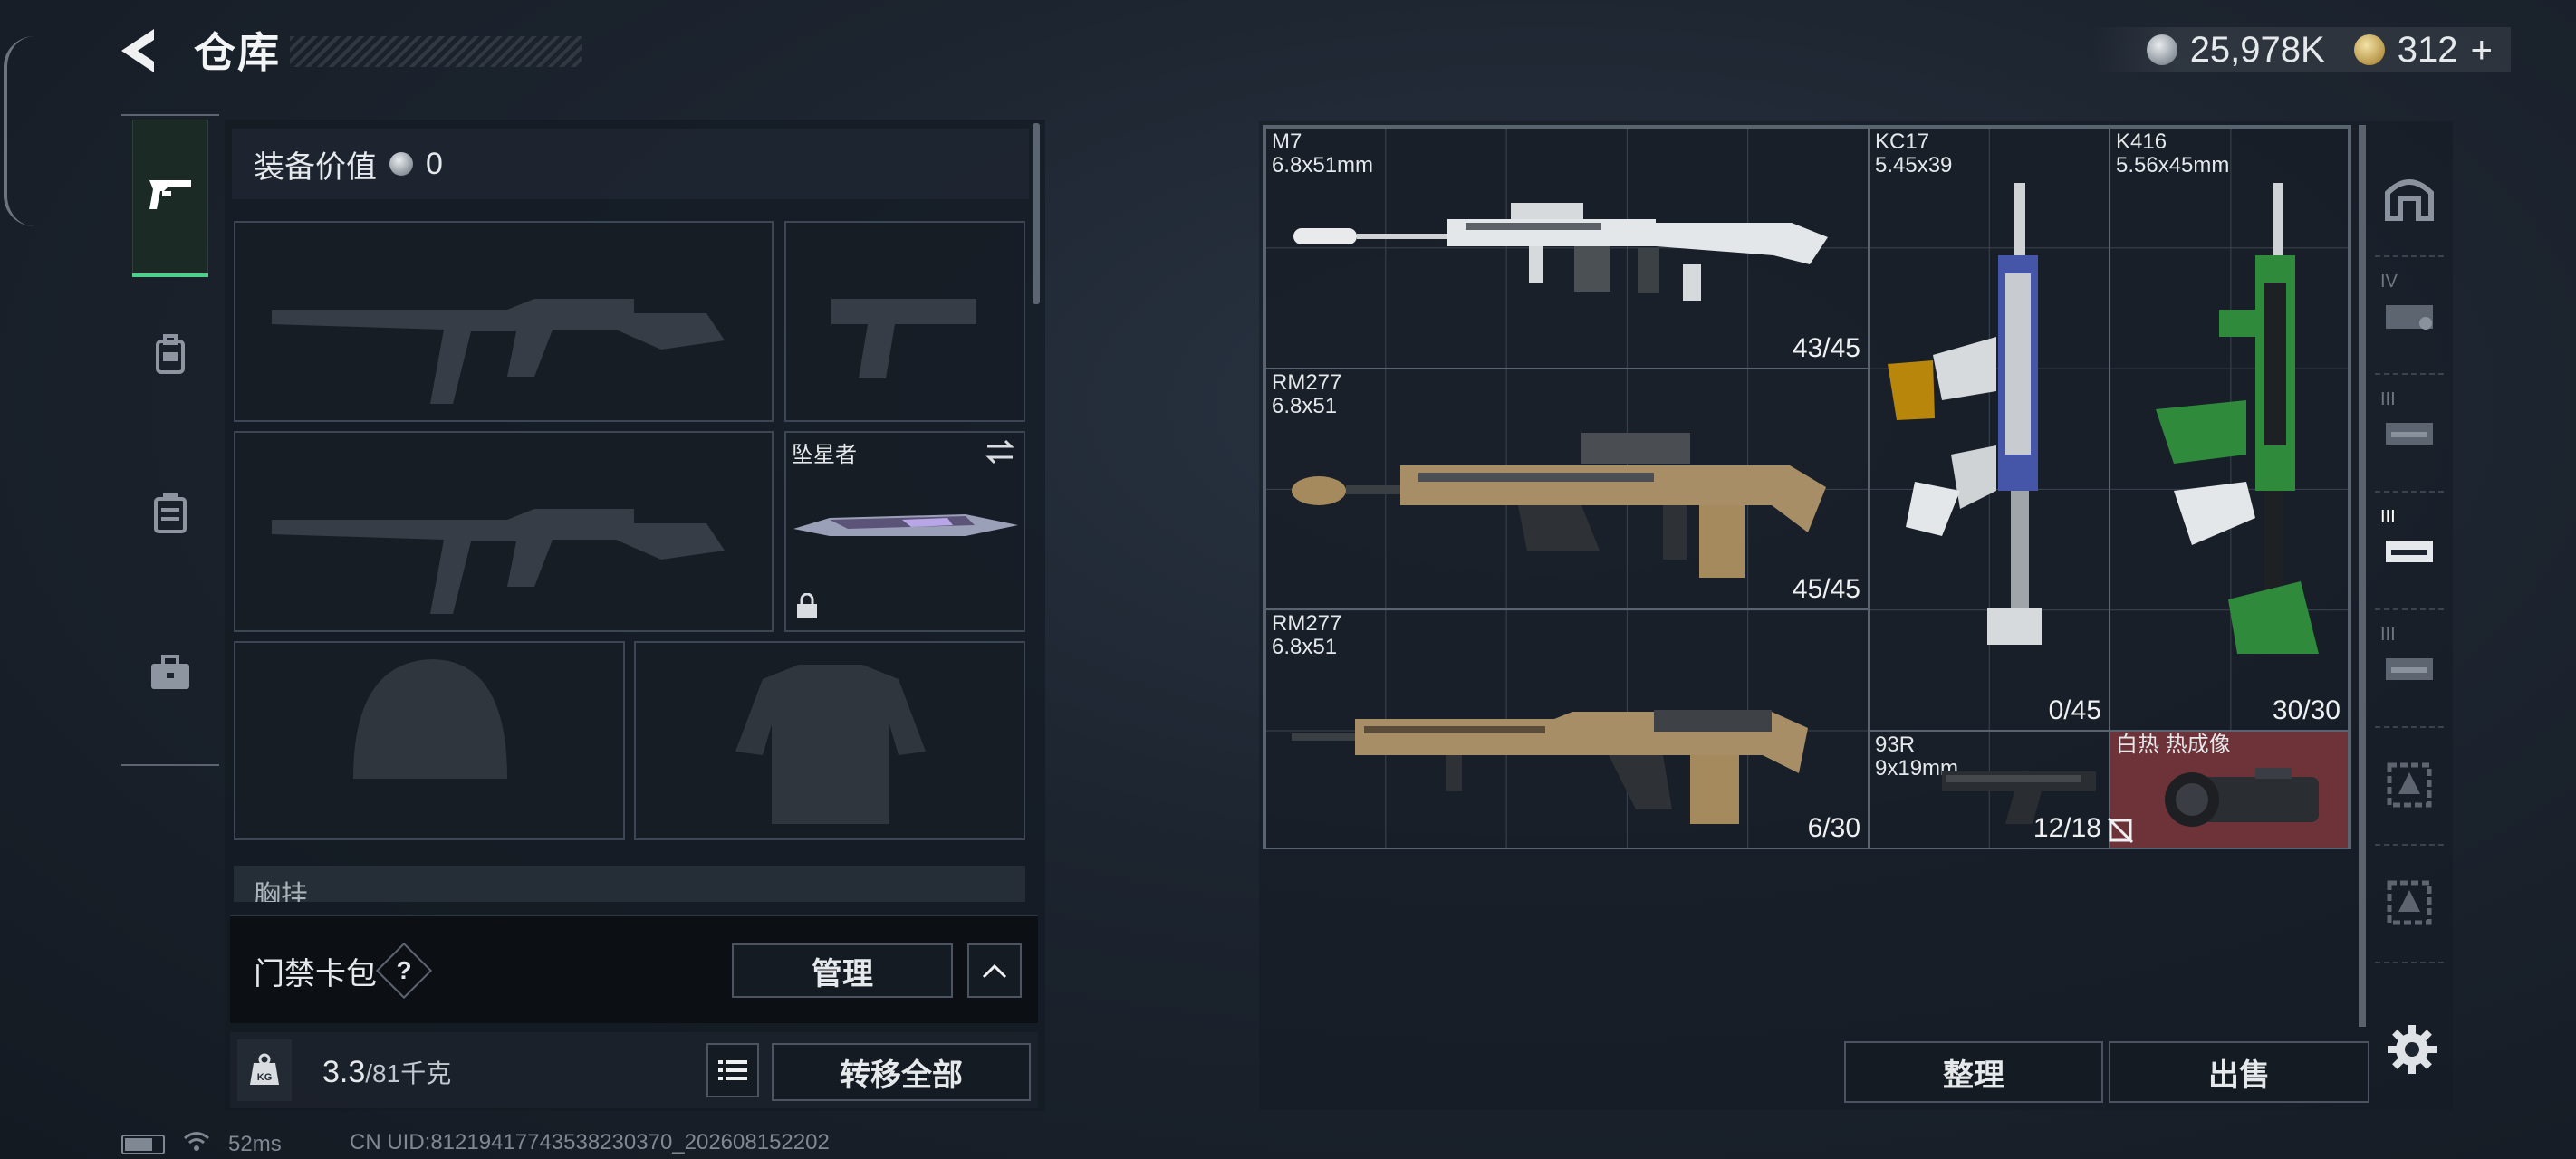 The width and height of the screenshot is (2576, 1159). What do you see at coordinates (2239, 1072) in the screenshot?
I see `sell-button: 出售` at bounding box center [2239, 1072].